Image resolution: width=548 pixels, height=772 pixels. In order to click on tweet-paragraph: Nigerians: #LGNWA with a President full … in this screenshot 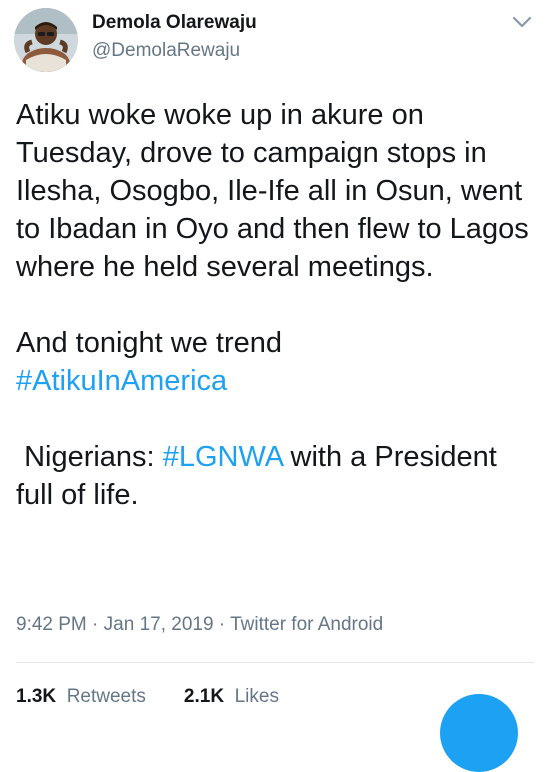, I will do `click(276, 476)`.